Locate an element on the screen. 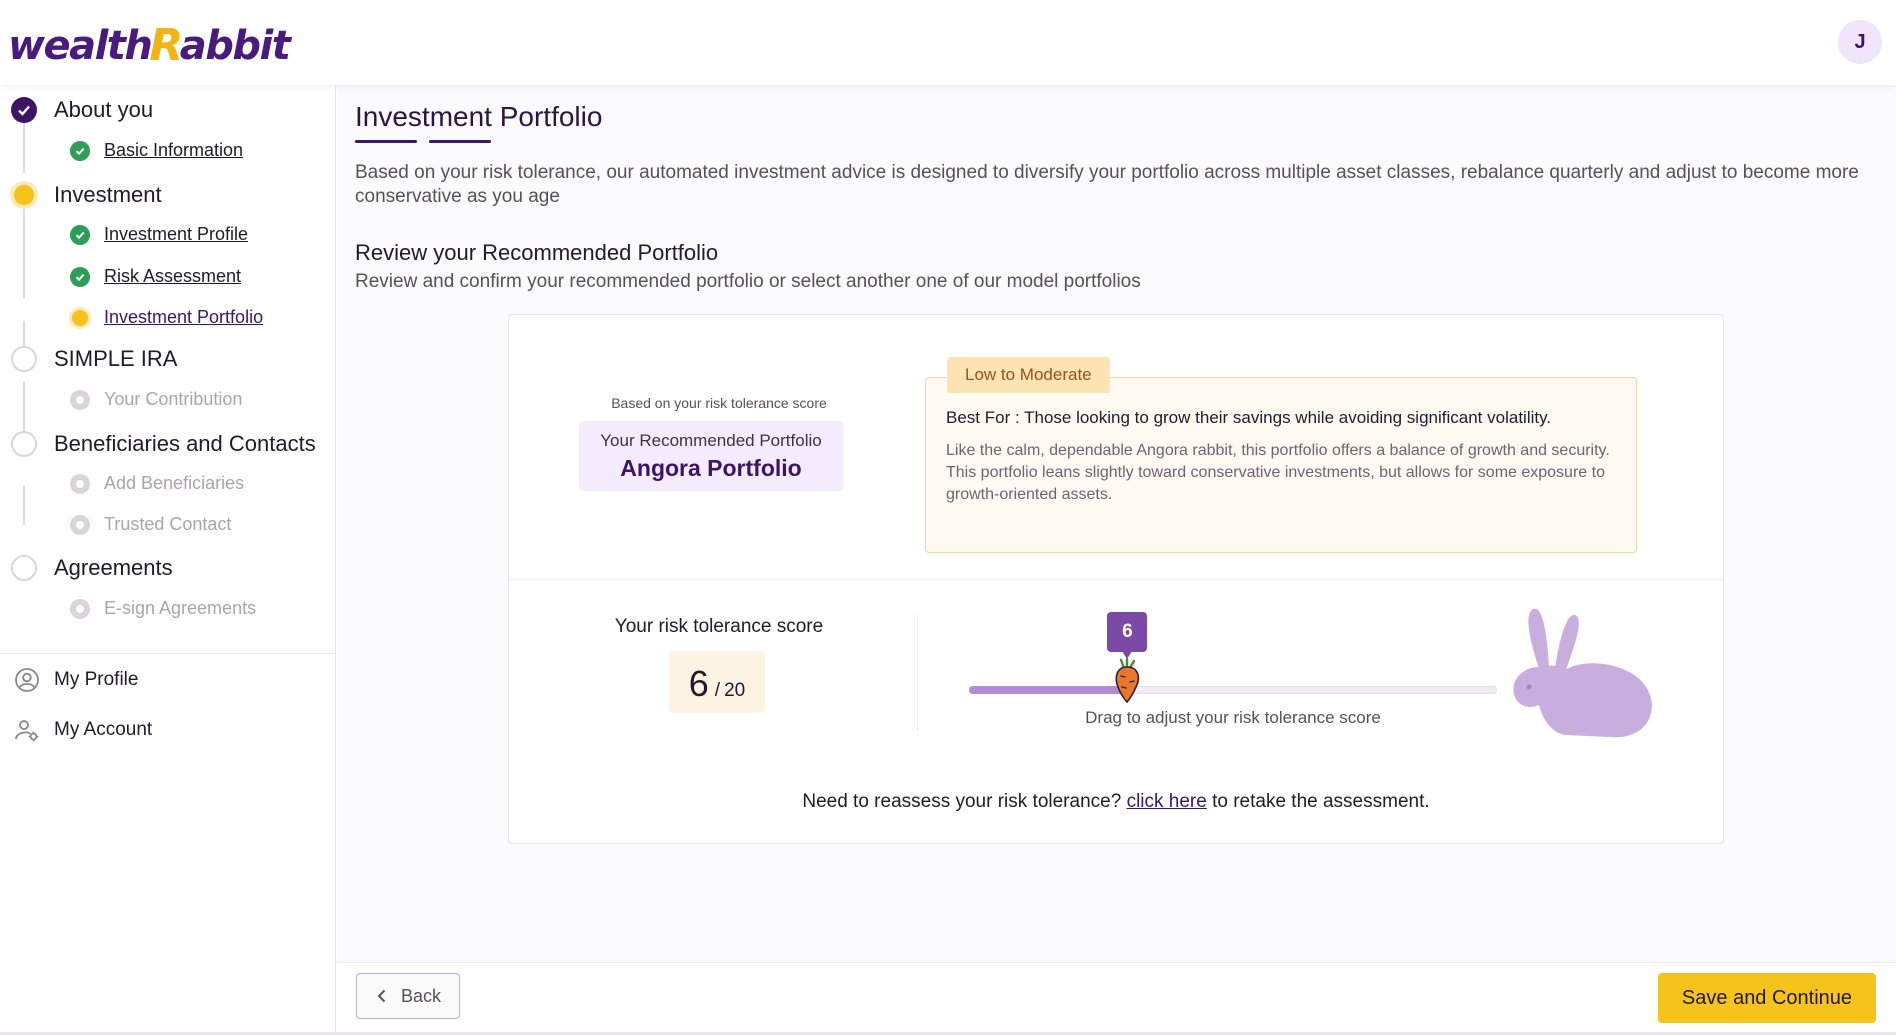  recommended-portfolio-name: Angora Portfolio is located at coordinates (711, 468).